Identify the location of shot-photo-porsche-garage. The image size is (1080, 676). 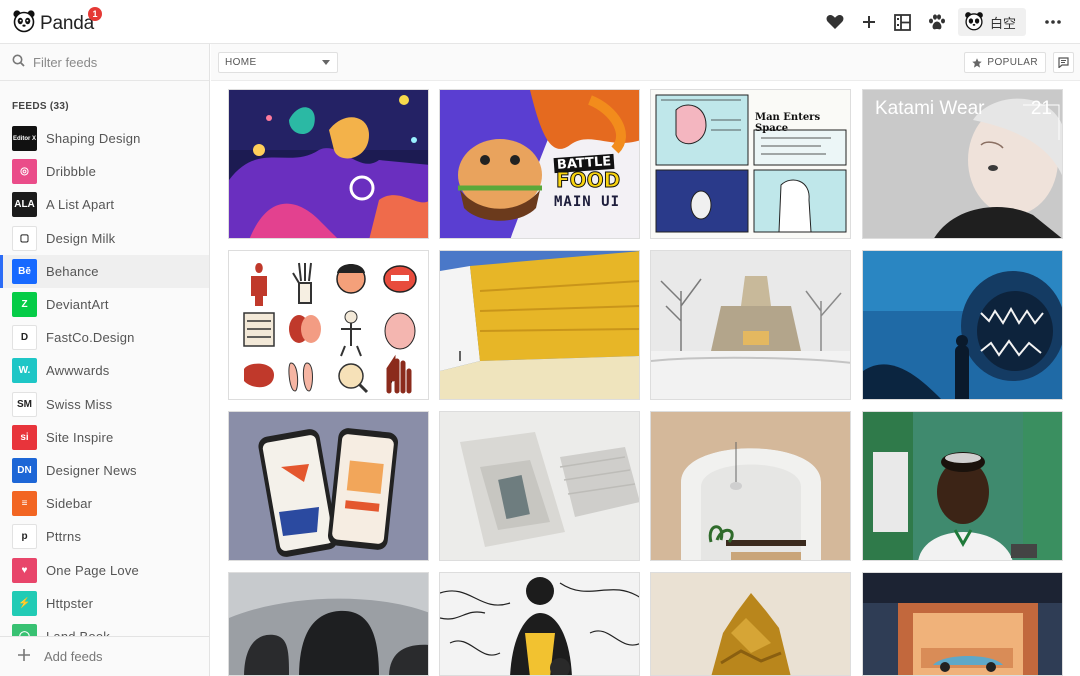
(962, 624).